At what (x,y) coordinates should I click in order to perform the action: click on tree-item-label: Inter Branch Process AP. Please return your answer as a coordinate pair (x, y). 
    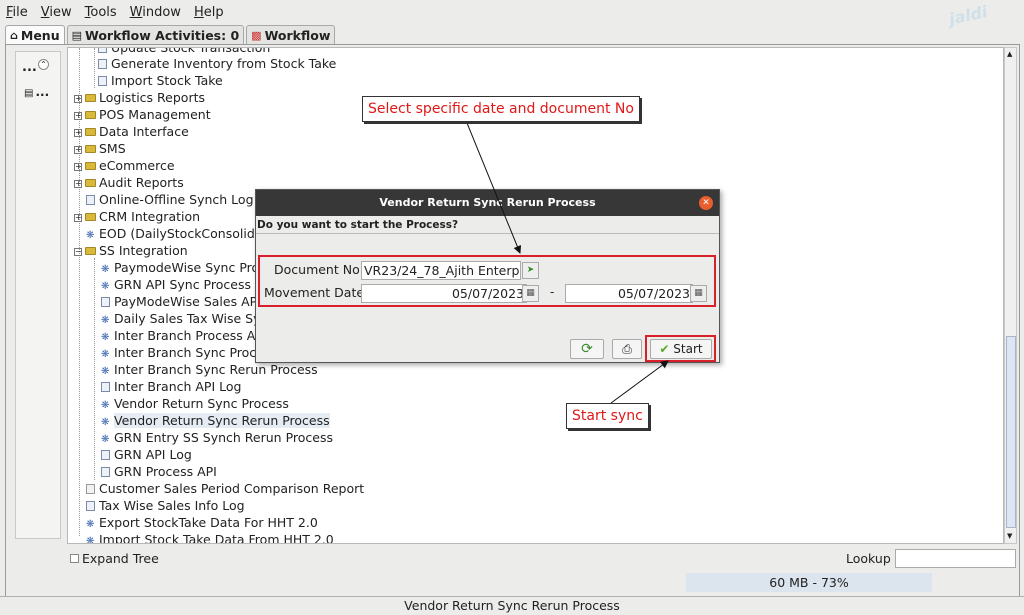
    Looking at the image, I should click on (188, 335).